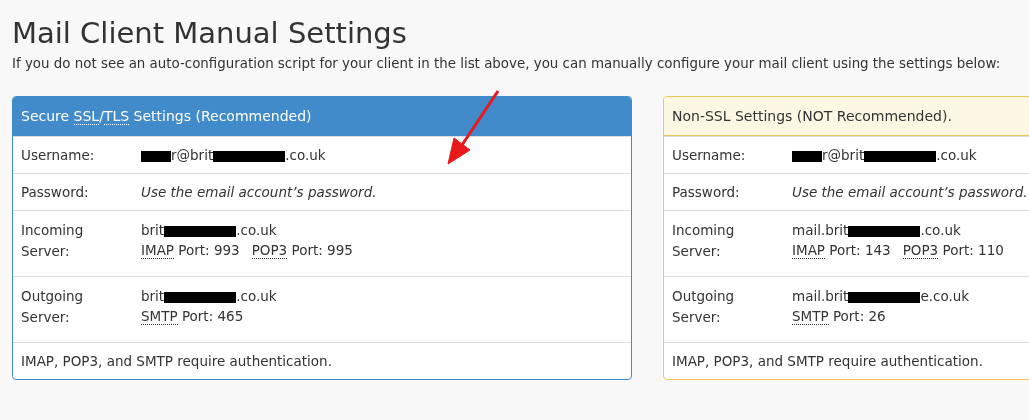 This screenshot has height=420, width=1029. What do you see at coordinates (881, 296) in the screenshot?
I see `outgoing-server-host: mail.brit e.co.uk` at bounding box center [881, 296].